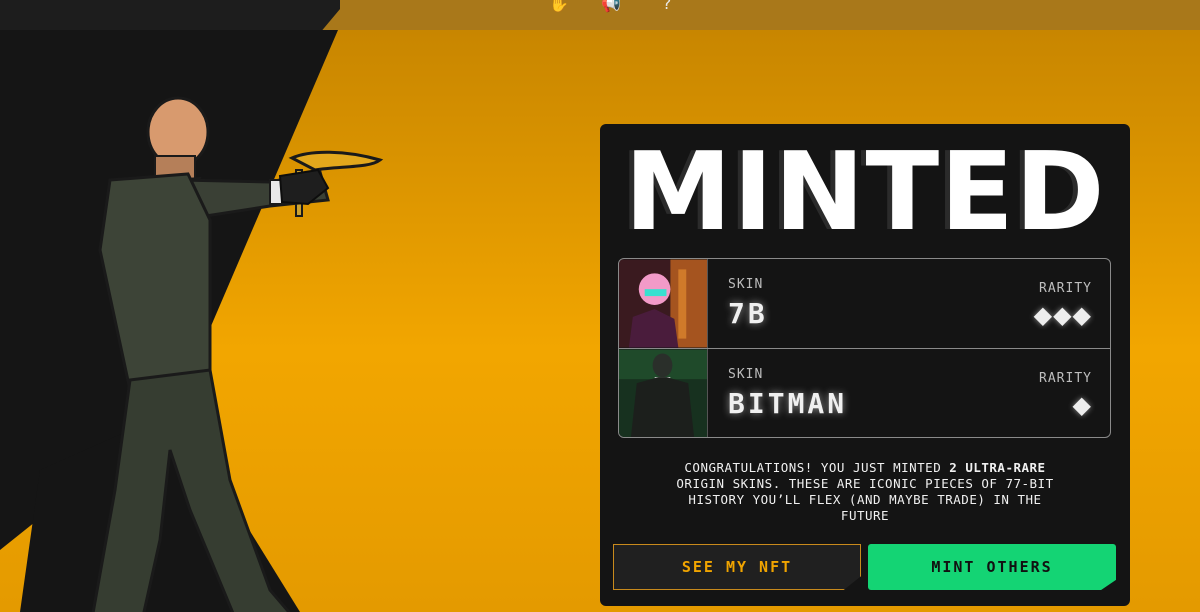 The image size is (1200, 612). Describe the element at coordinates (909, 393) in the screenshot. I see `skin-meta: SKIN BITMAN RARITY ◆` at that location.